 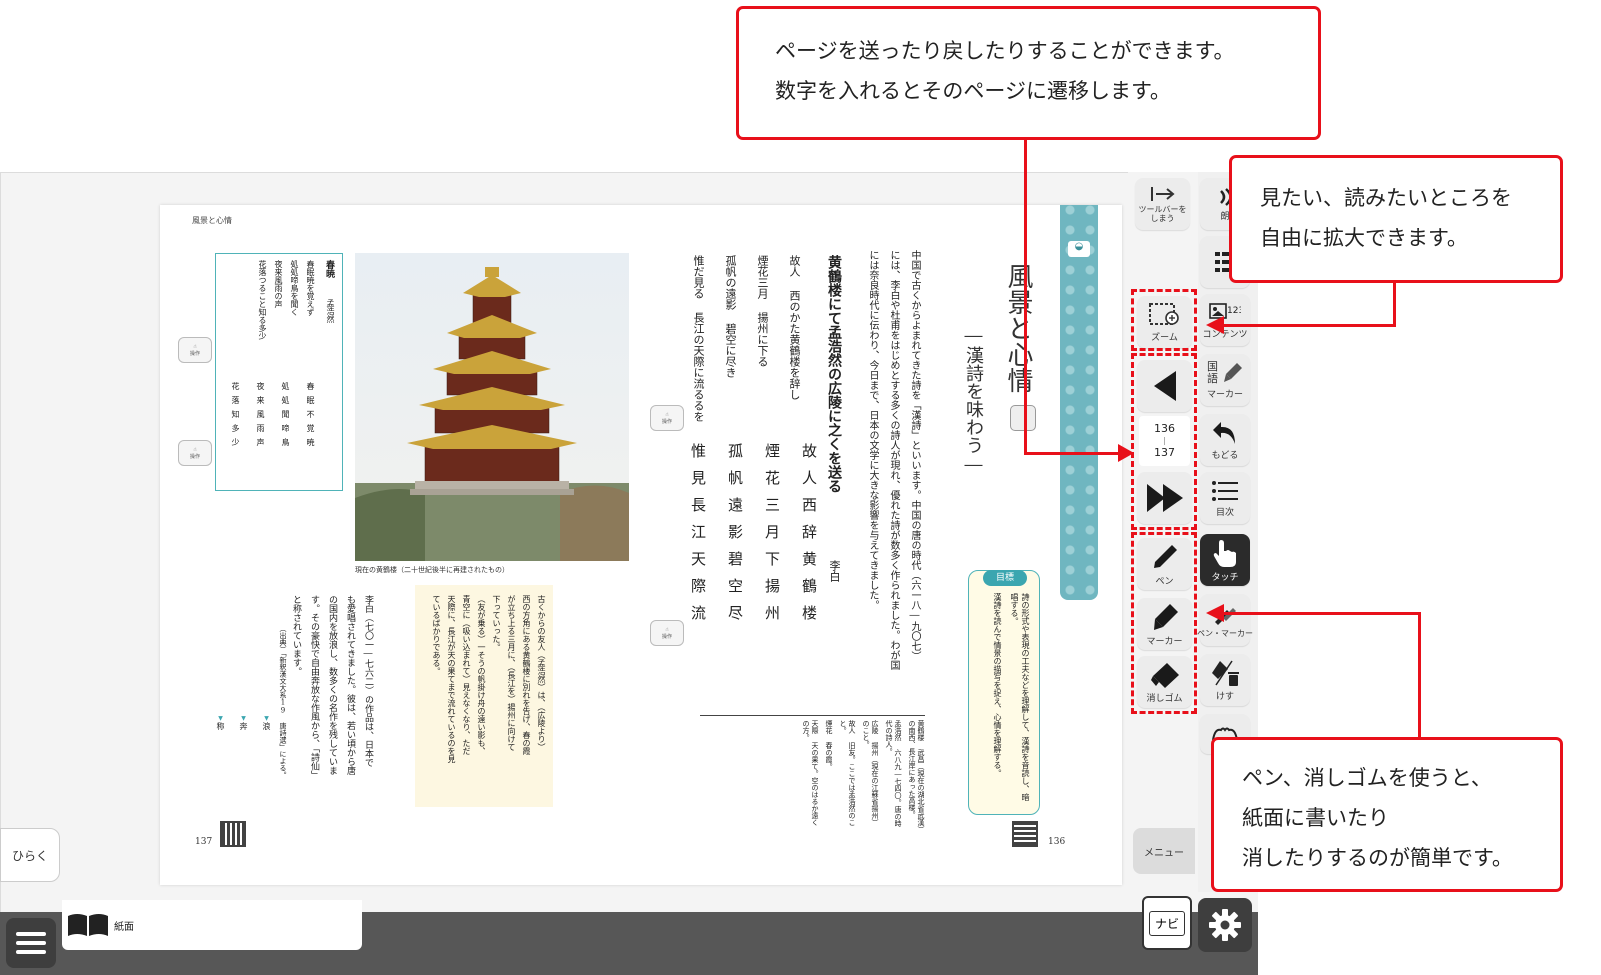 I want to click on touch-button: タッチ, so click(x=1225, y=560).